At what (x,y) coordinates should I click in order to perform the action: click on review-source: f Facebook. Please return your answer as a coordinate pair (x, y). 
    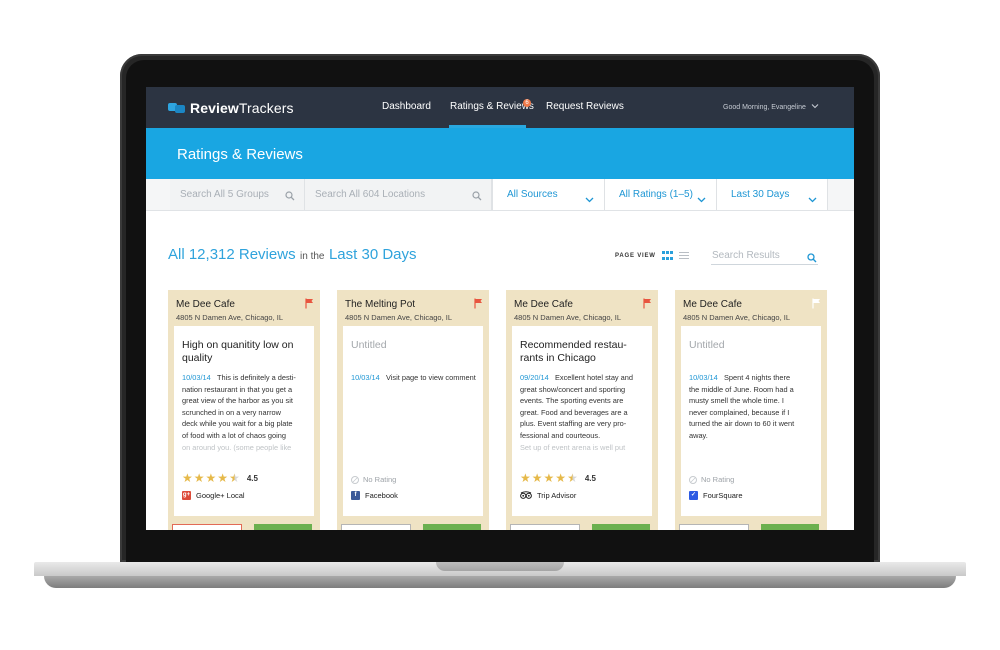
    Looking at the image, I should click on (374, 495).